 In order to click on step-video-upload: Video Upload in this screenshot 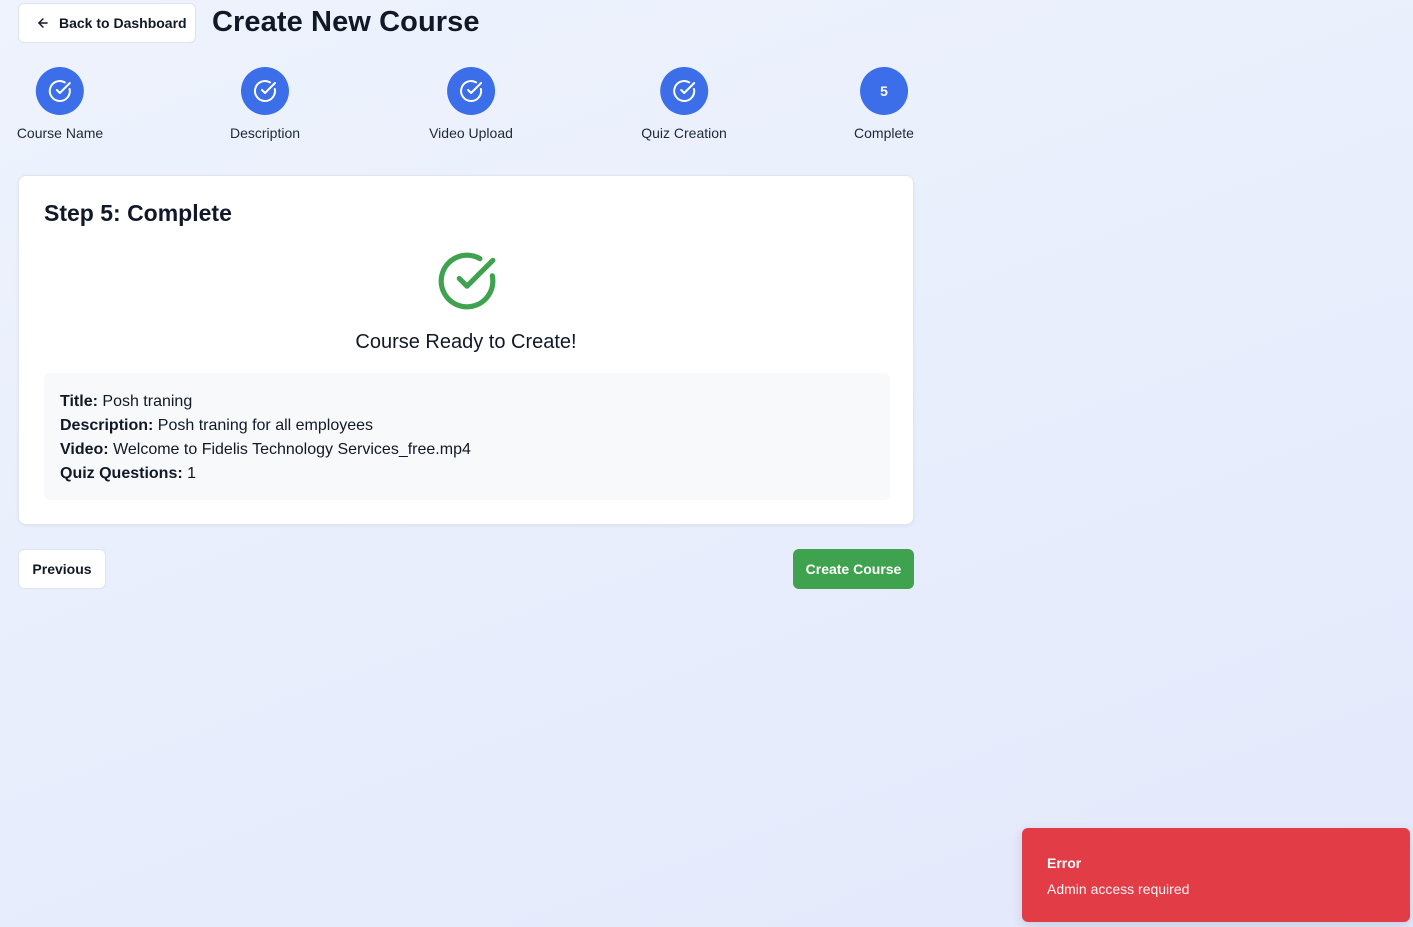, I will do `click(471, 104)`.